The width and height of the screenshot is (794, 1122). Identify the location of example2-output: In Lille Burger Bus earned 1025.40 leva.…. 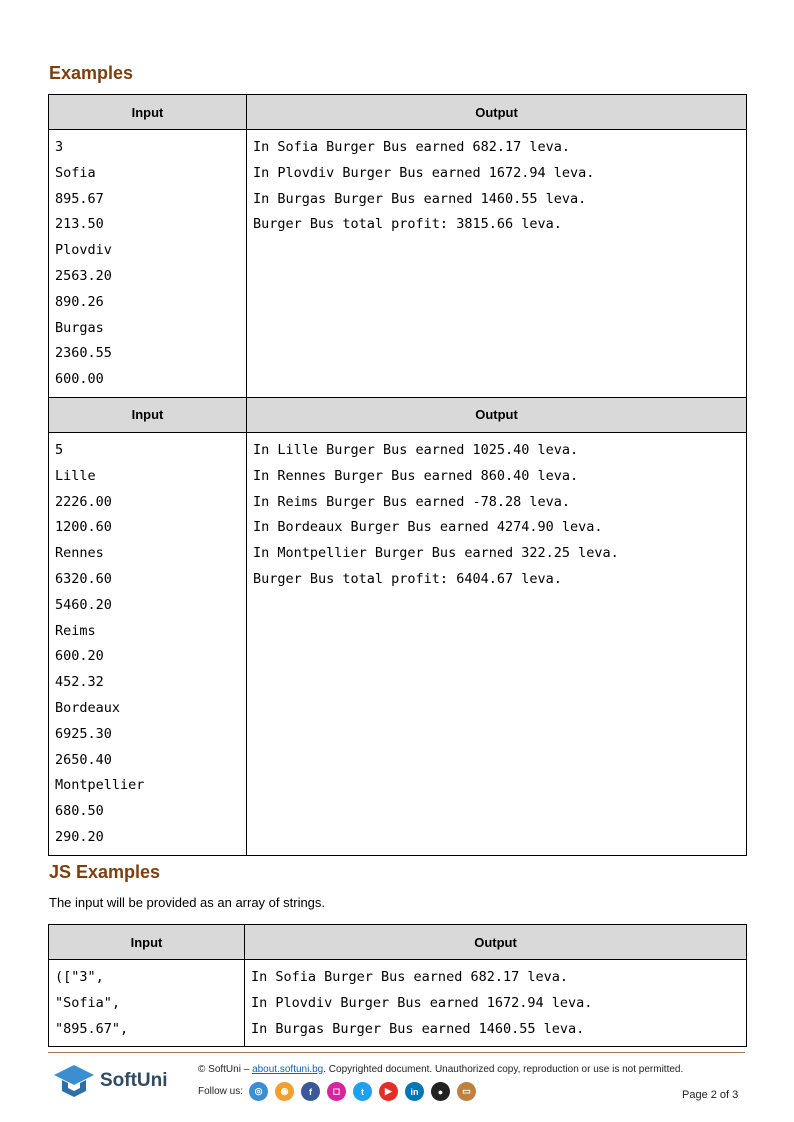
(496, 515).